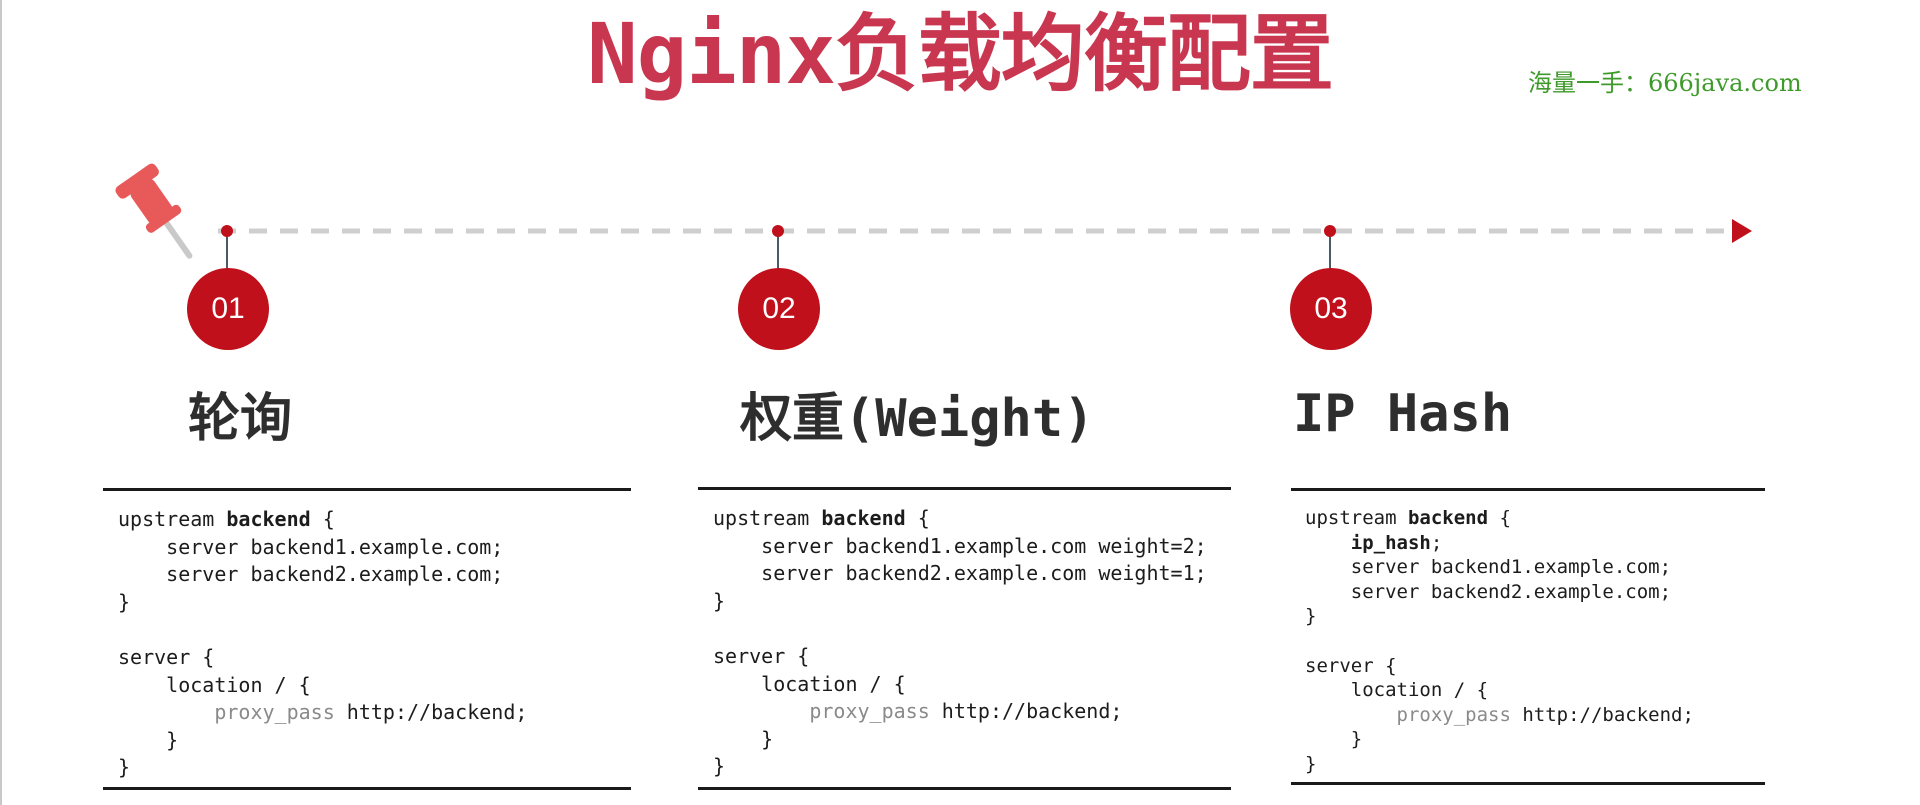 The height and width of the screenshot is (805, 1920). I want to click on step-title-3: IP Hash, so click(1403, 414).